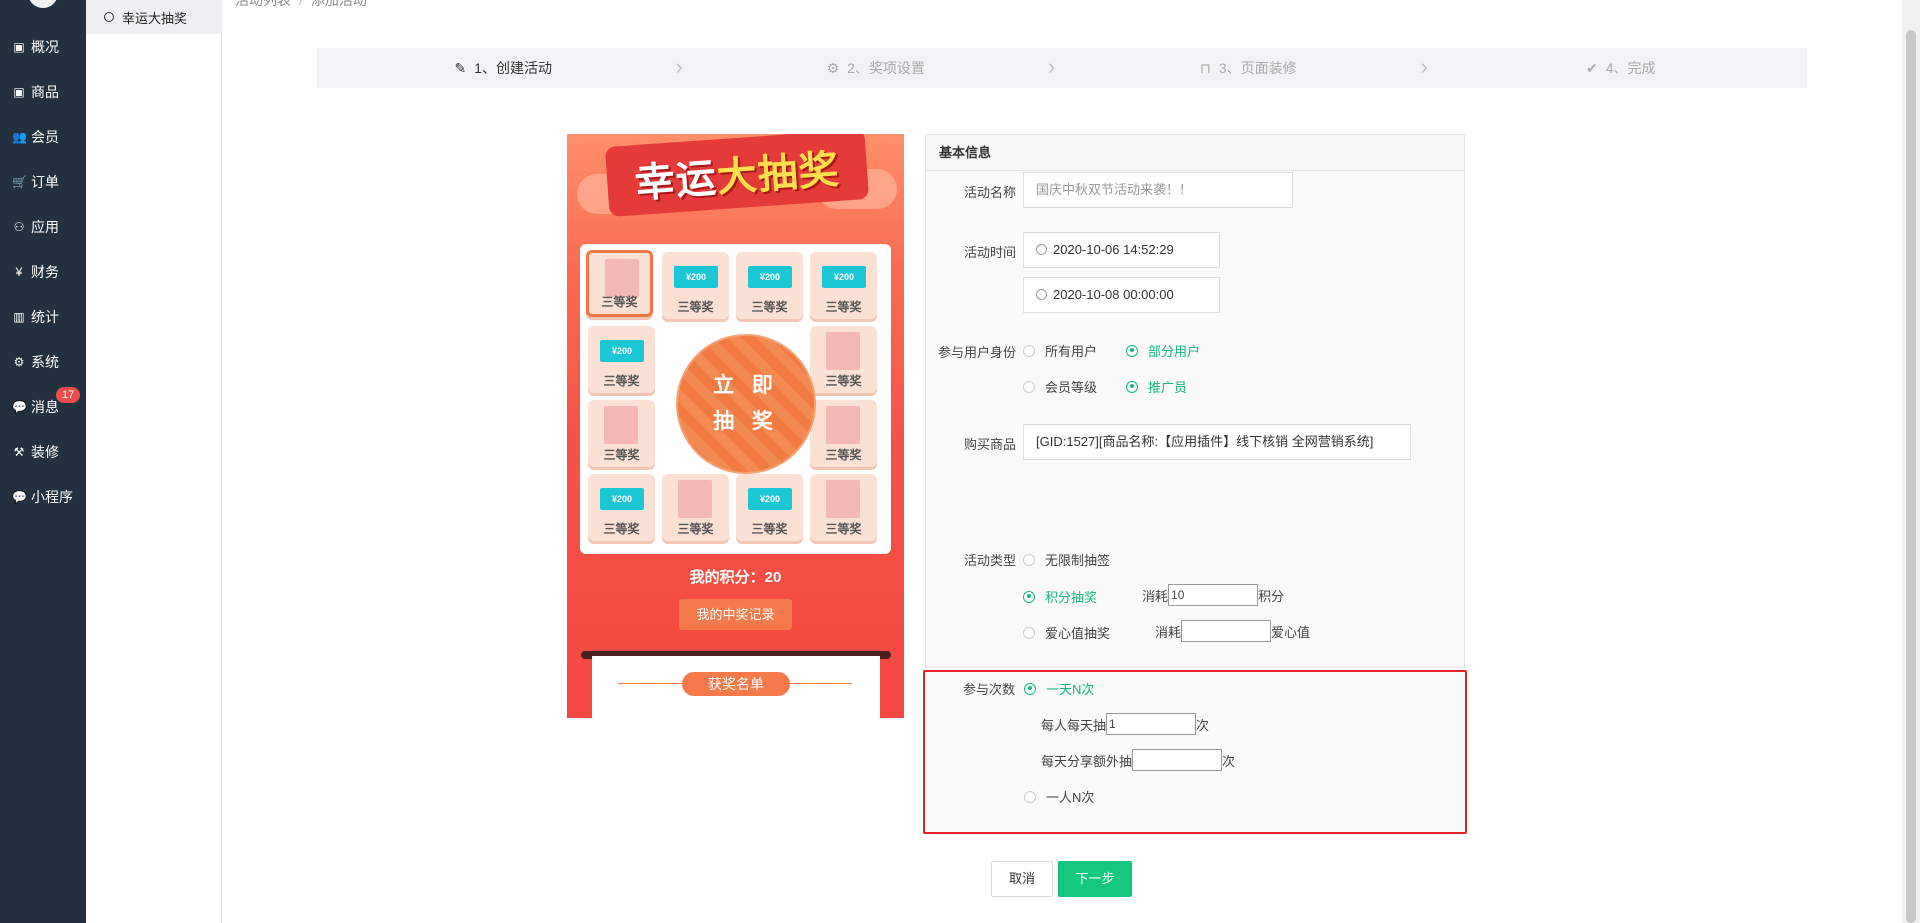  What do you see at coordinates (1158, 190) in the screenshot?
I see `activity-name-input: 国庆中秋双节活动来袭！！` at bounding box center [1158, 190].